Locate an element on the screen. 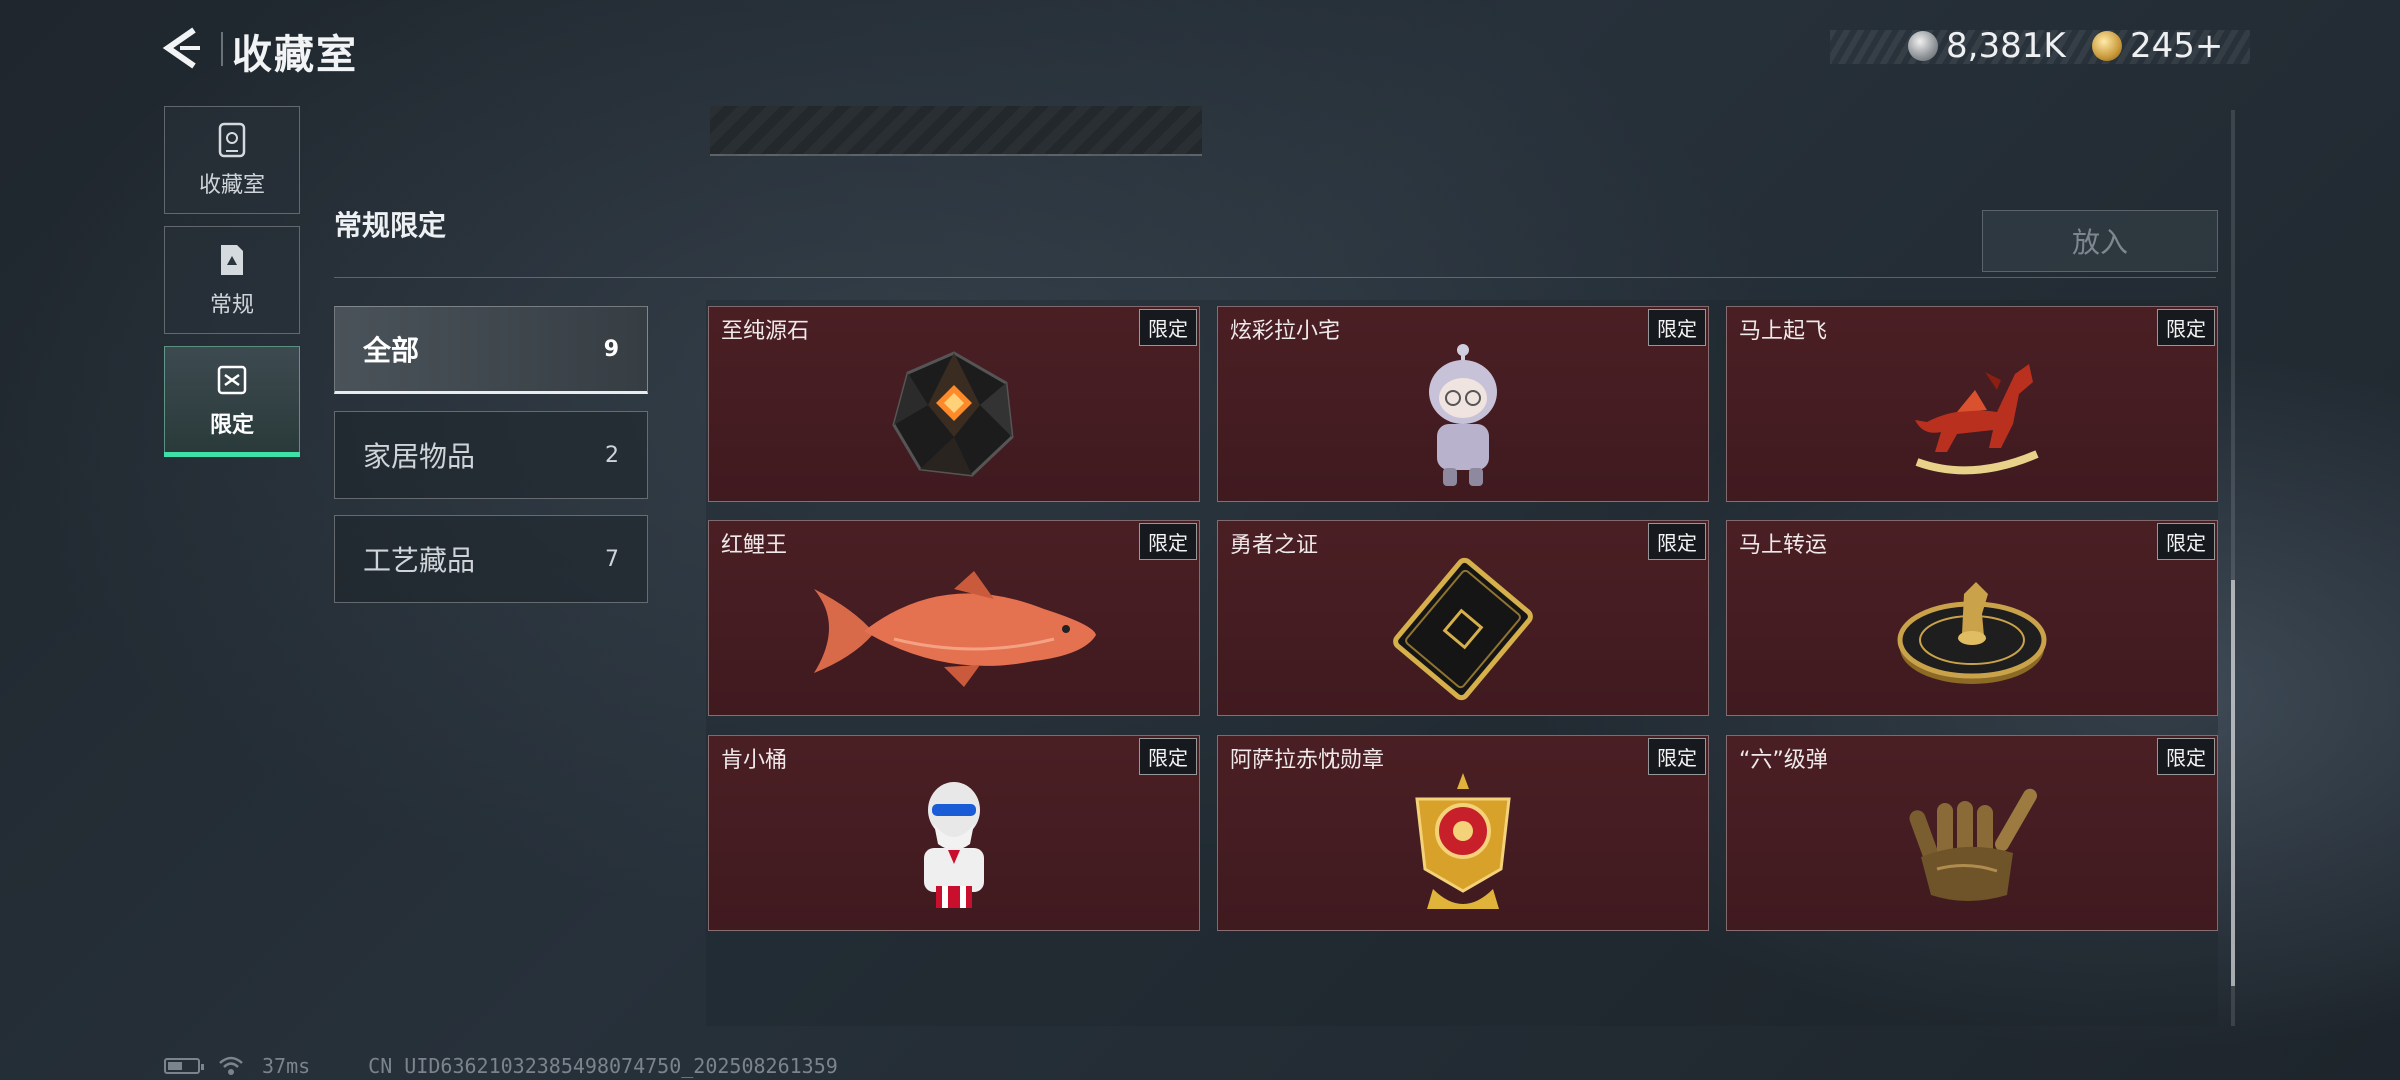 This screenshot has height=1080, width=2400. silver-coin-icon is located at coordinates (1923, 46).